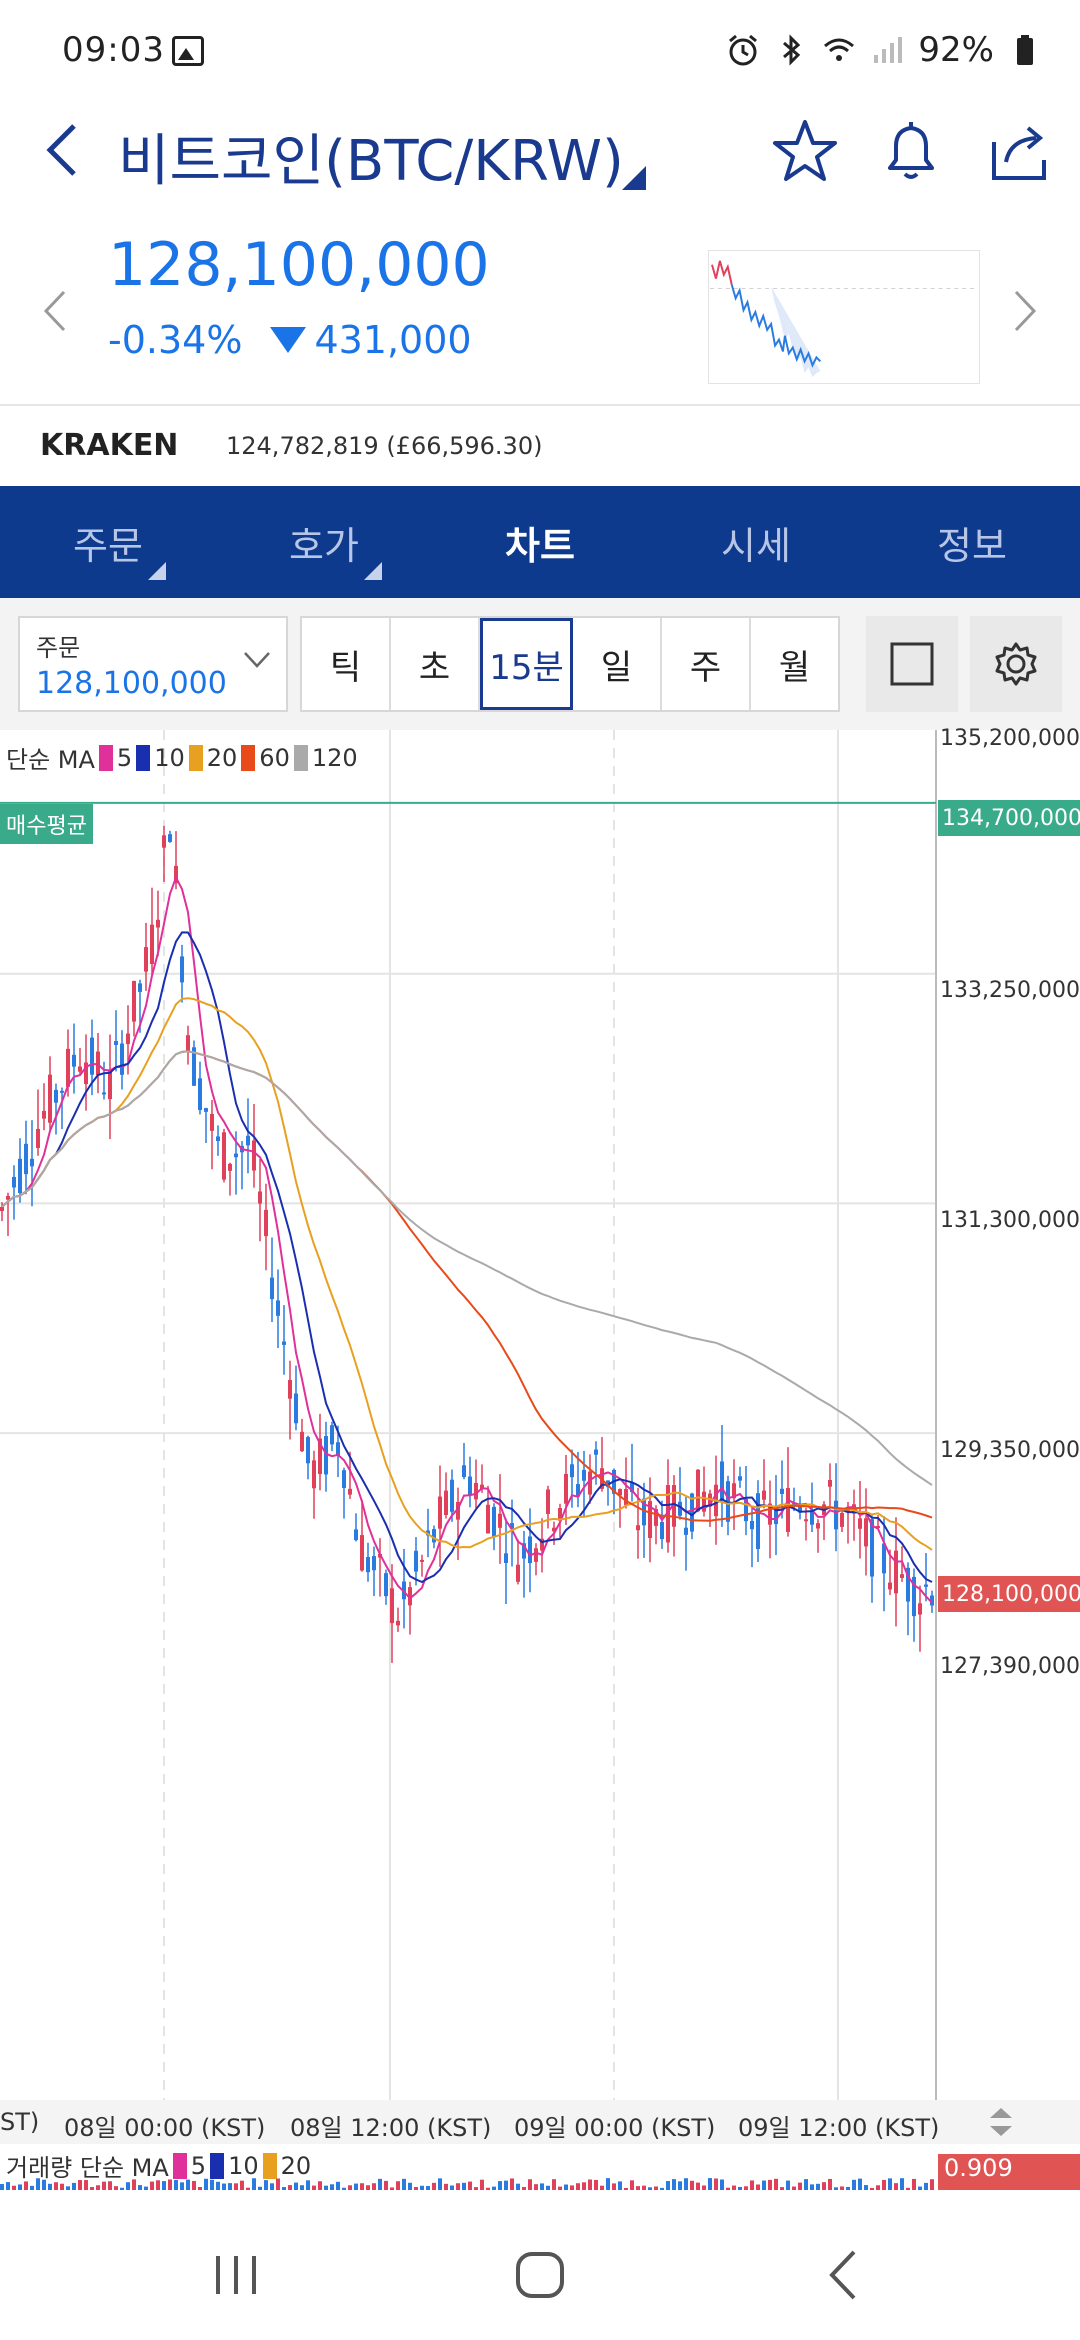 This screenshot has width=1080, height=2340. I want to click on prev-coin-icon, so click(55, 311).